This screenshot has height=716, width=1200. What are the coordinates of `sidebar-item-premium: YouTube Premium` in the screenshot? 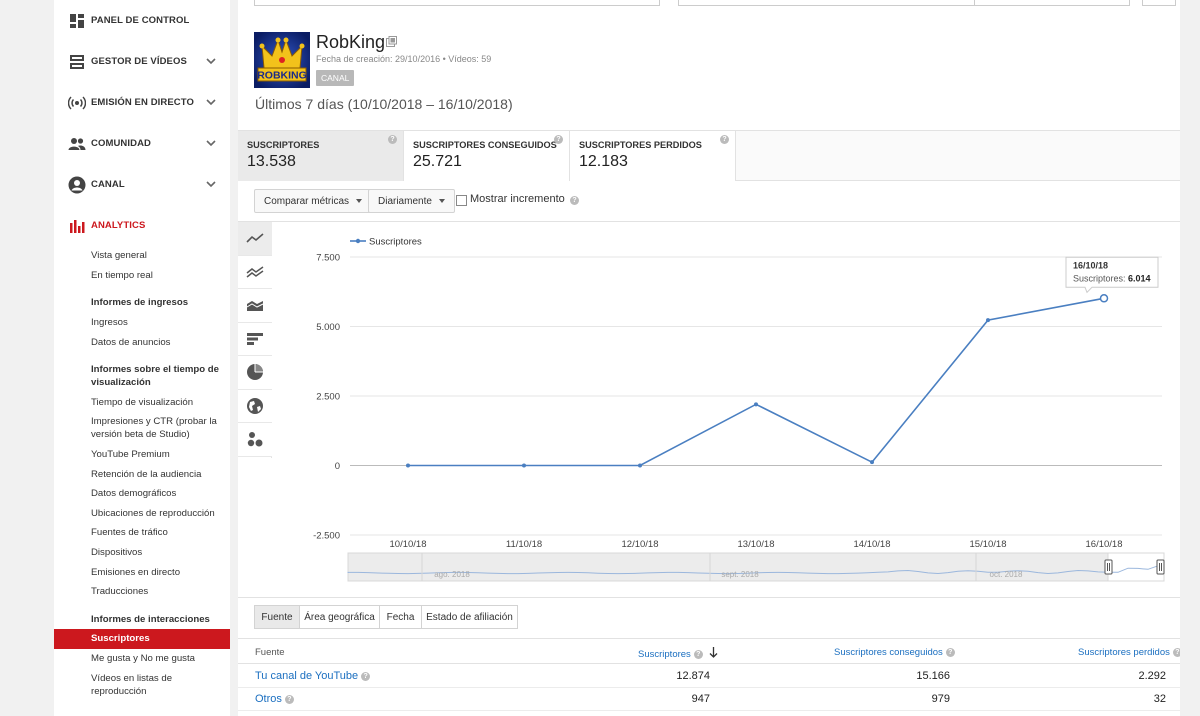 It's located at (160, 455).